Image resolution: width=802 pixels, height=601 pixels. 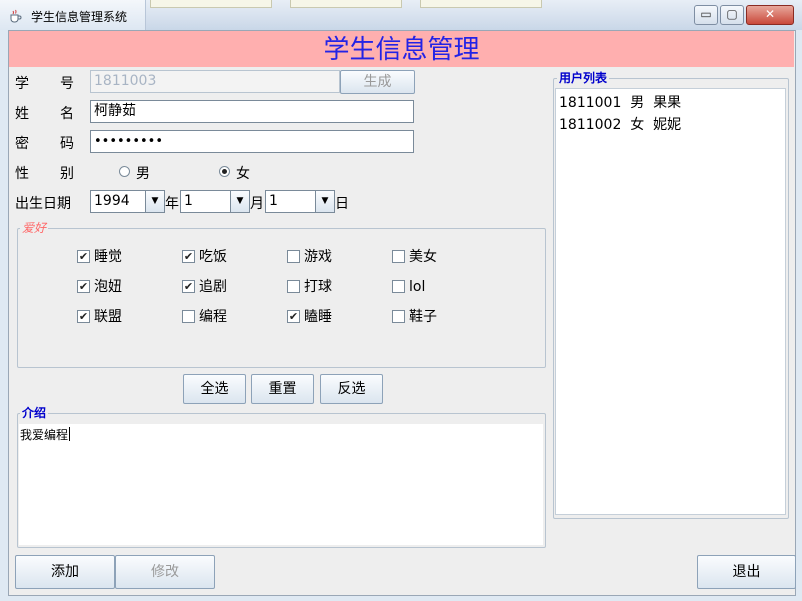 I want to click on header-banner: 学生信息管理, so click(x=401, y=49).